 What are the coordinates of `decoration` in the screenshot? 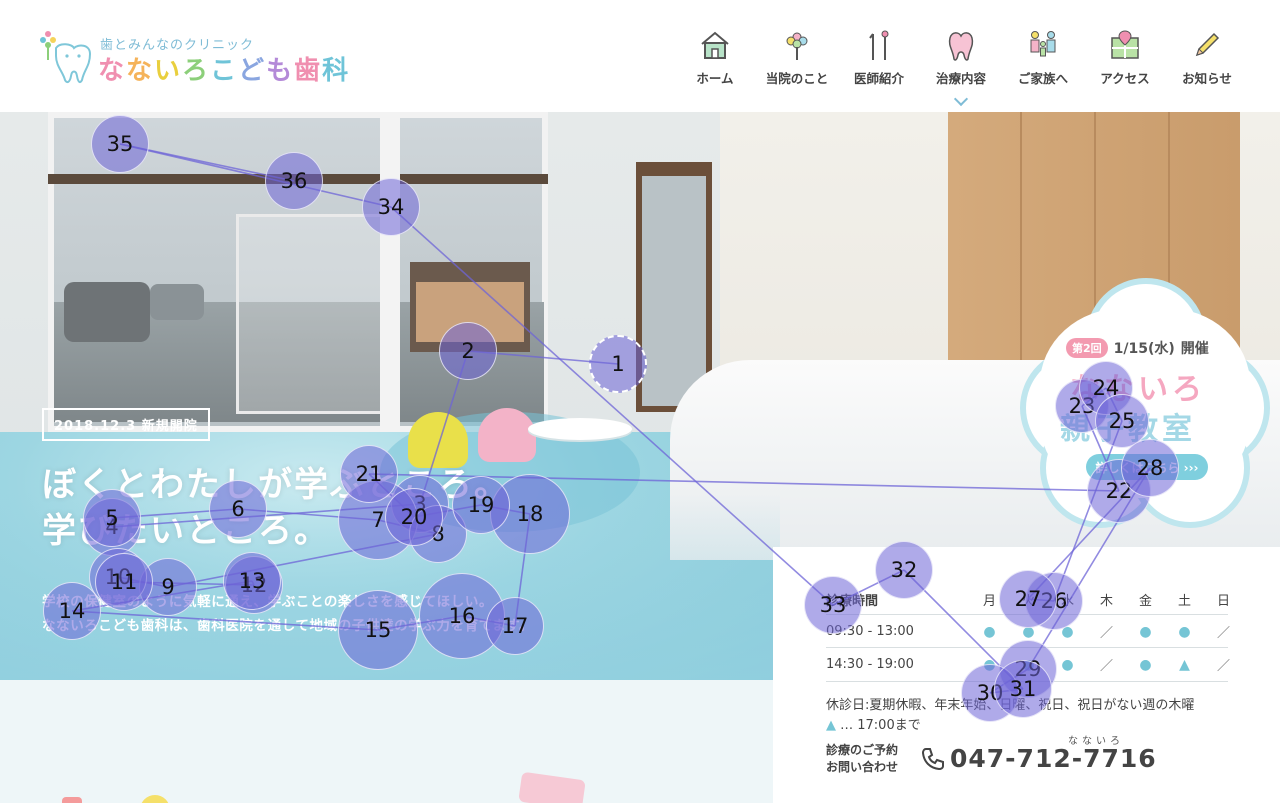 It's located at (72, 800).